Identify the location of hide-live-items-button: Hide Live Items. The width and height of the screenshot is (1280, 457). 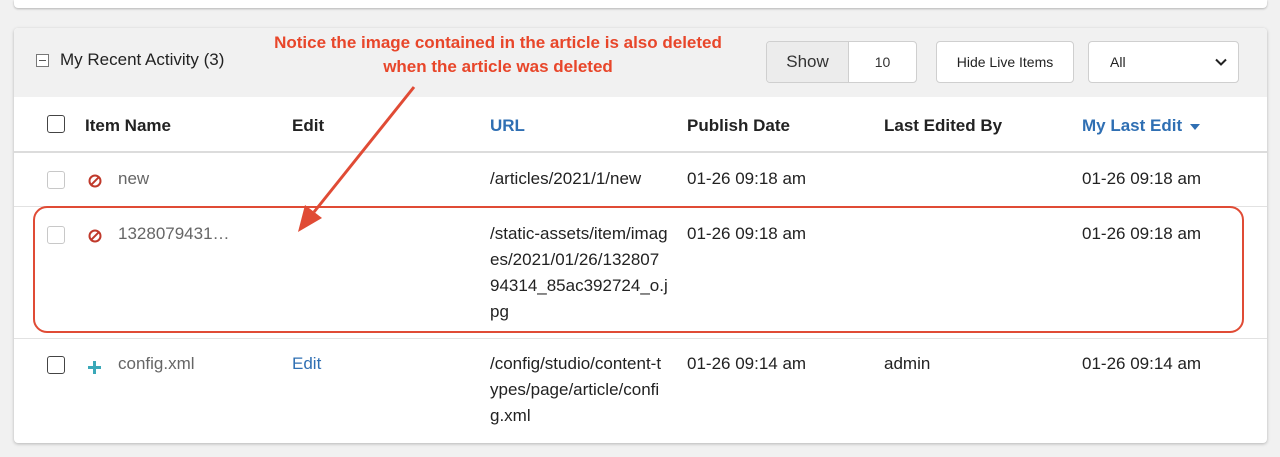
(1005, 62).